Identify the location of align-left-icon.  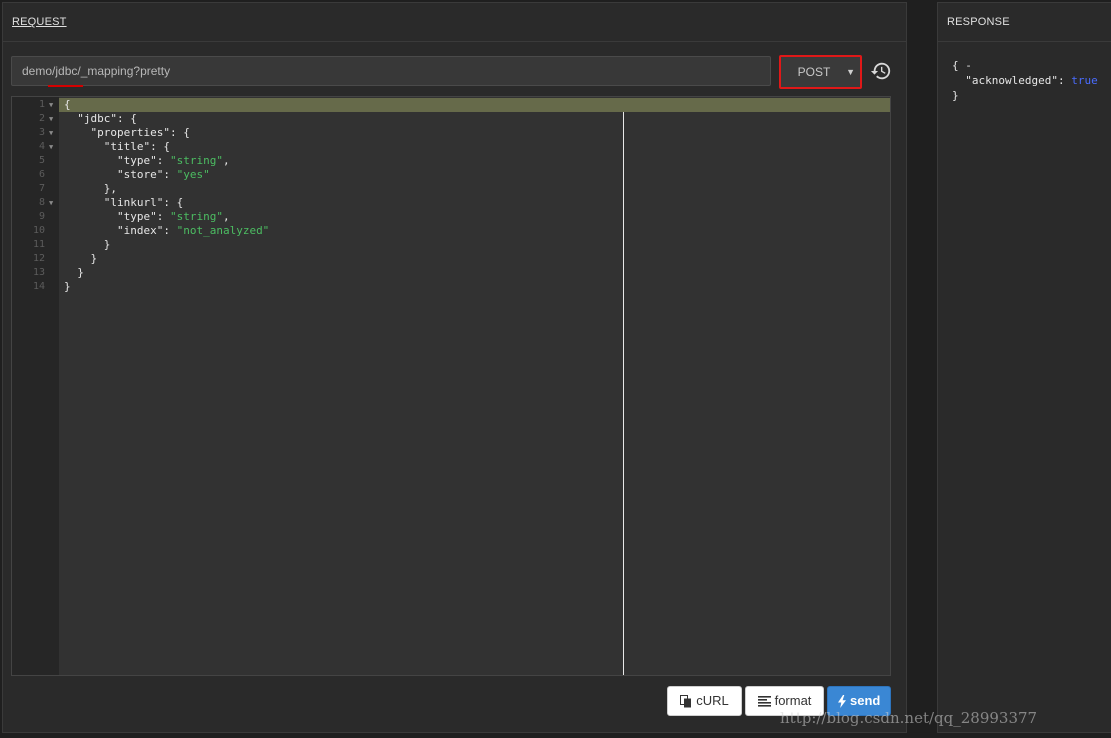
(764, 701).